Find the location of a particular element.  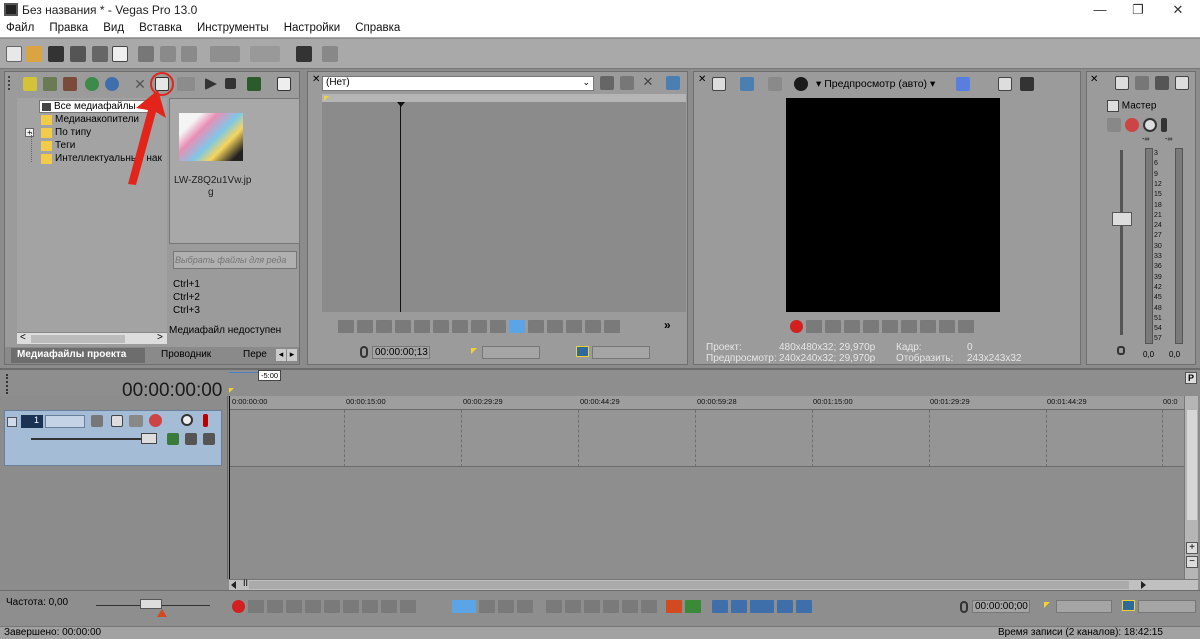

track-composite-icon is located at coordinates (117, 421).